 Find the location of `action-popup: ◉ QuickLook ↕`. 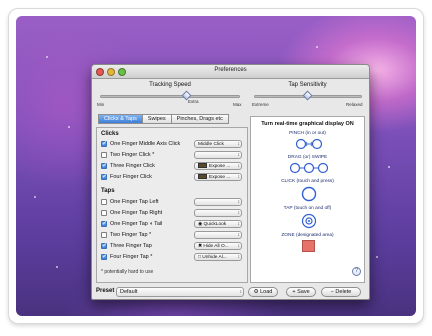

action-popup: ◉ QuickLook ↕ is located at coordinates (218, 224).